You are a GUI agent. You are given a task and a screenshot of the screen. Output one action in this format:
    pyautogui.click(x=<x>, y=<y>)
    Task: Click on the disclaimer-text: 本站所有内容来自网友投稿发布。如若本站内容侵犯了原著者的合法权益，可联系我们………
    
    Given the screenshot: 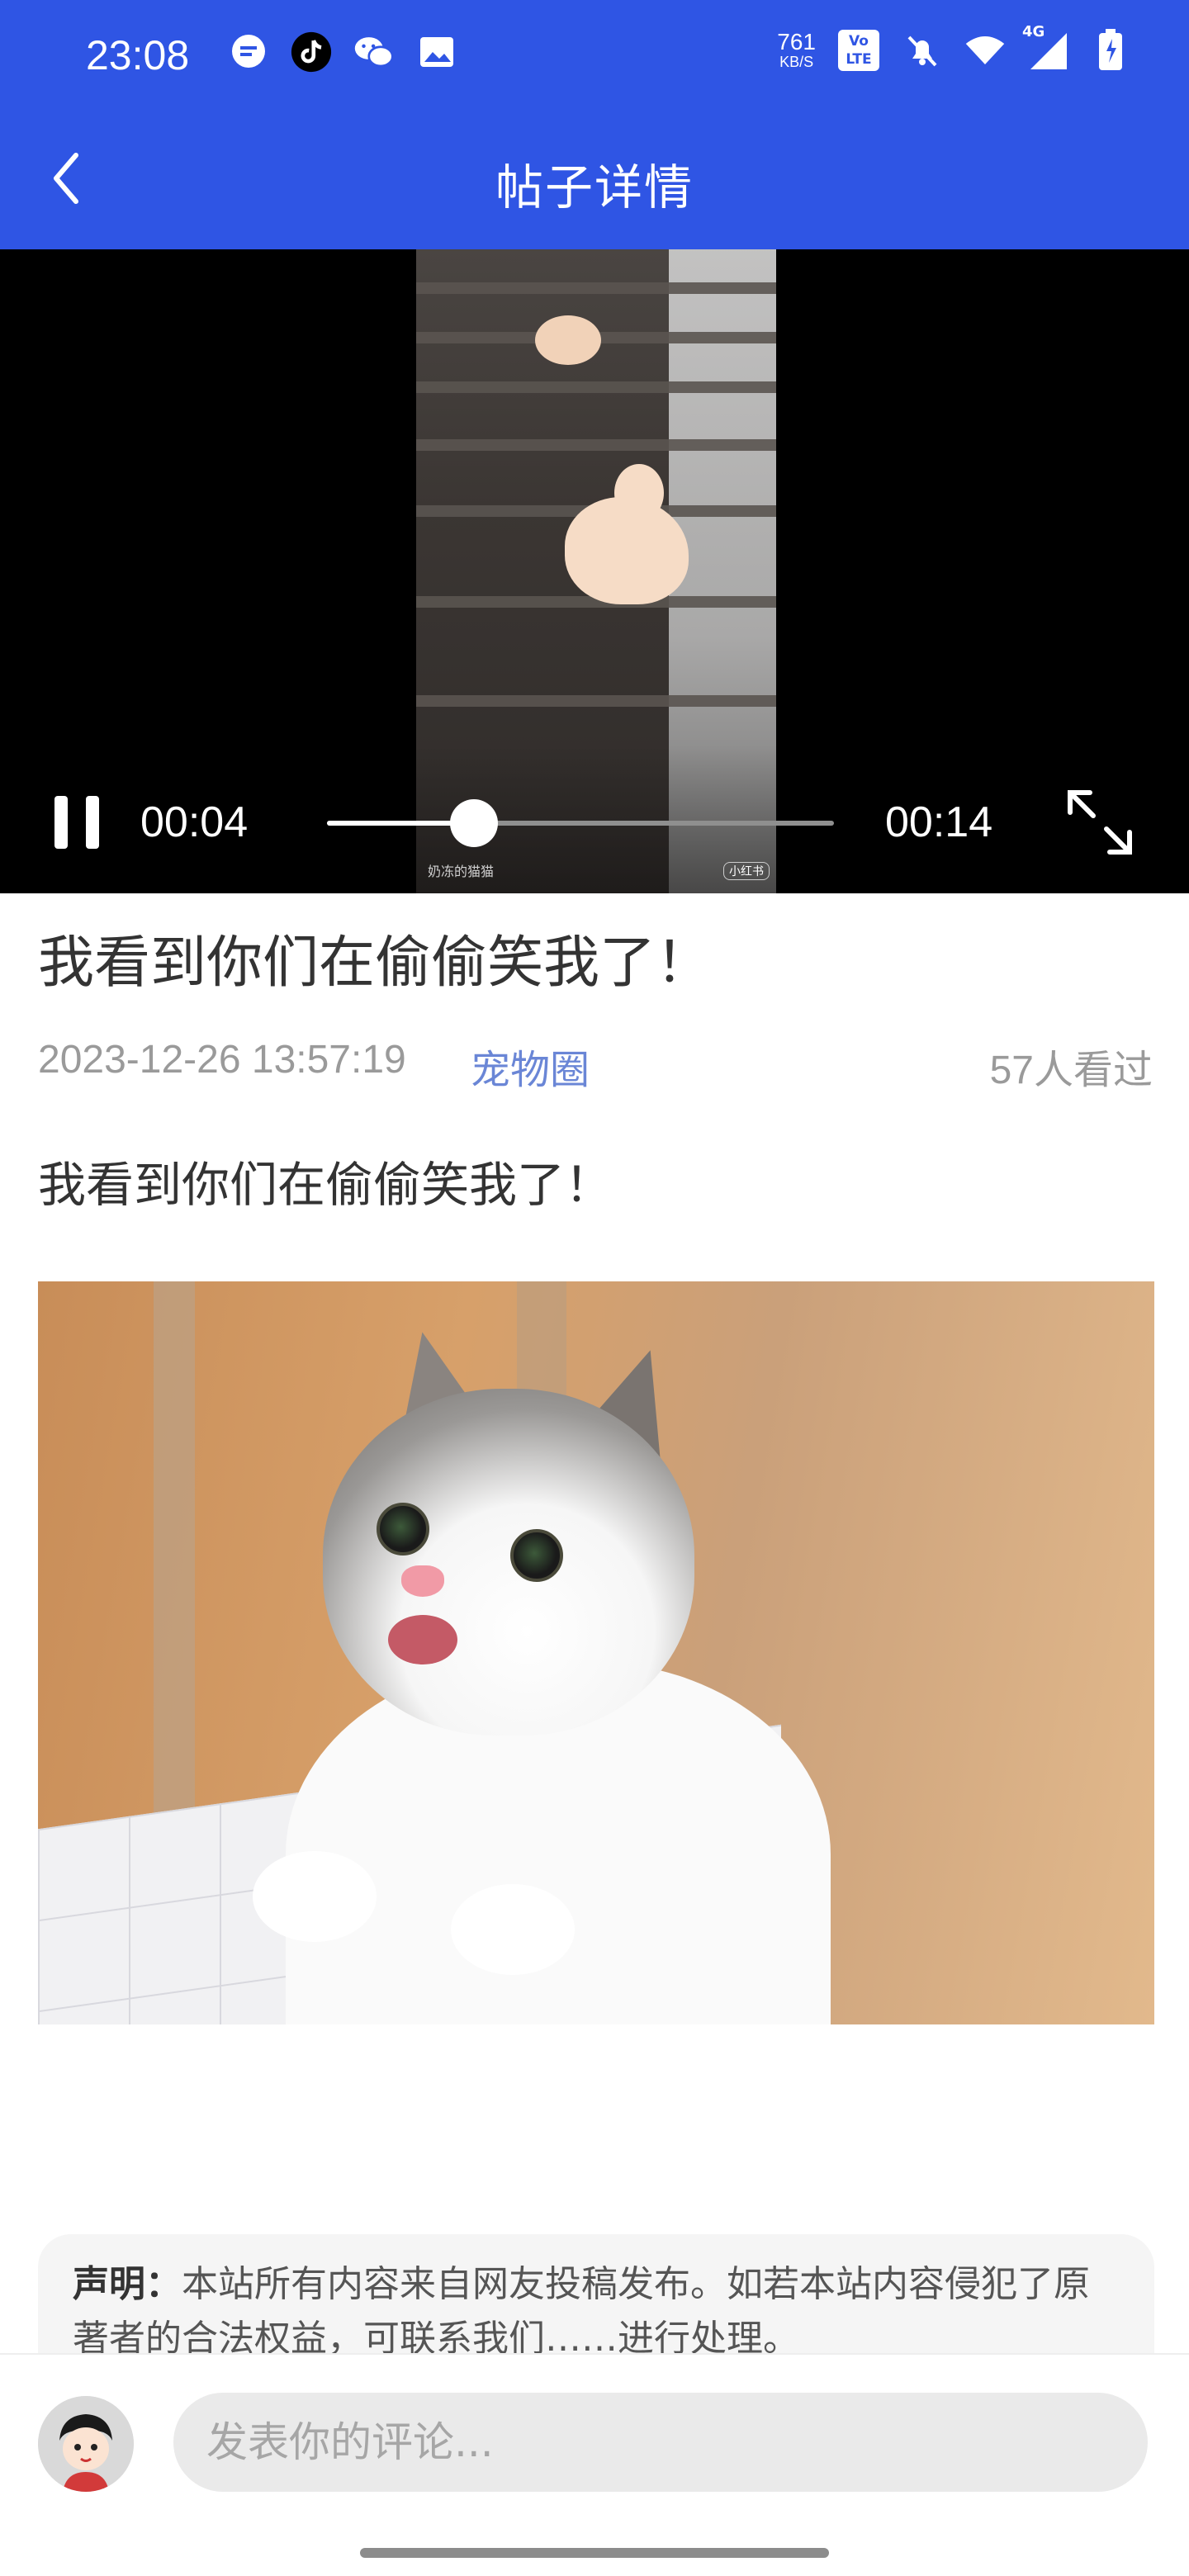 What is the action you would take?
    pyautogui.click(x=581, y=2311)
    